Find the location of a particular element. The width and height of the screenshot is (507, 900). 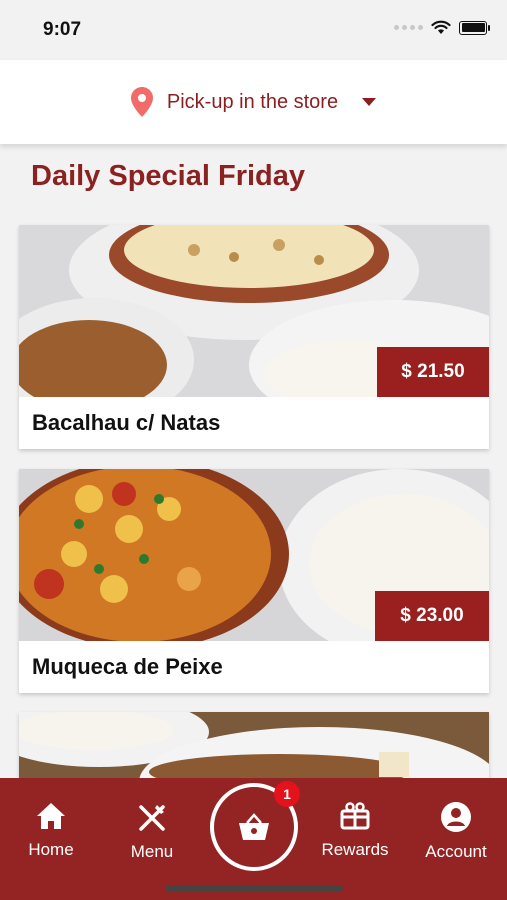

price-tag: $ 23.00 is located at coordinates (432, 616).